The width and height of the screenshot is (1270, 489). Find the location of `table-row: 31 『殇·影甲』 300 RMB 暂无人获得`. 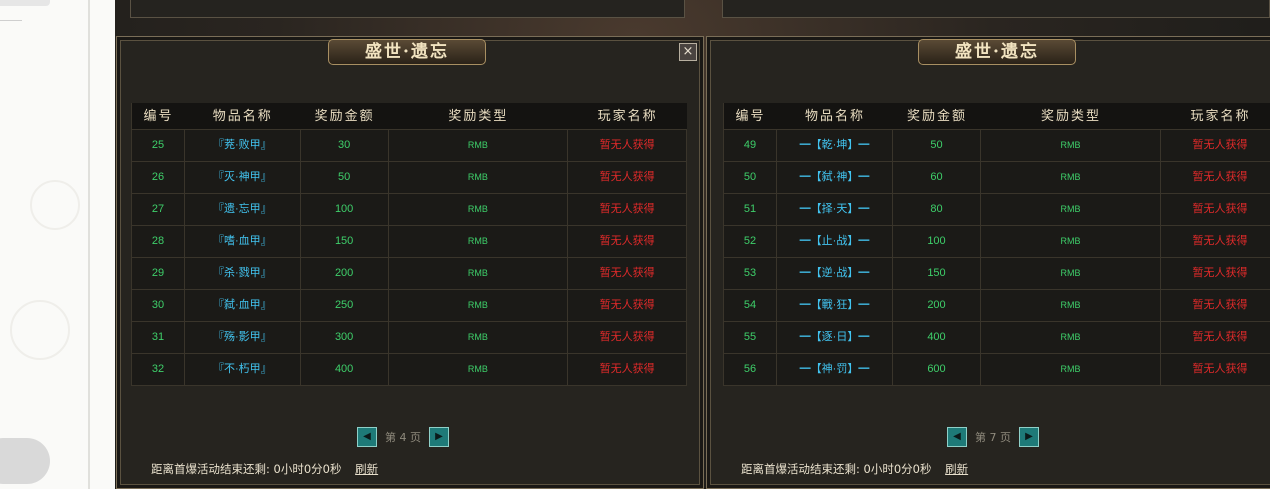

table-row: 31 『殇·影甲』 300 RMB 暂无人获得 is located at coordinates (409, 338).